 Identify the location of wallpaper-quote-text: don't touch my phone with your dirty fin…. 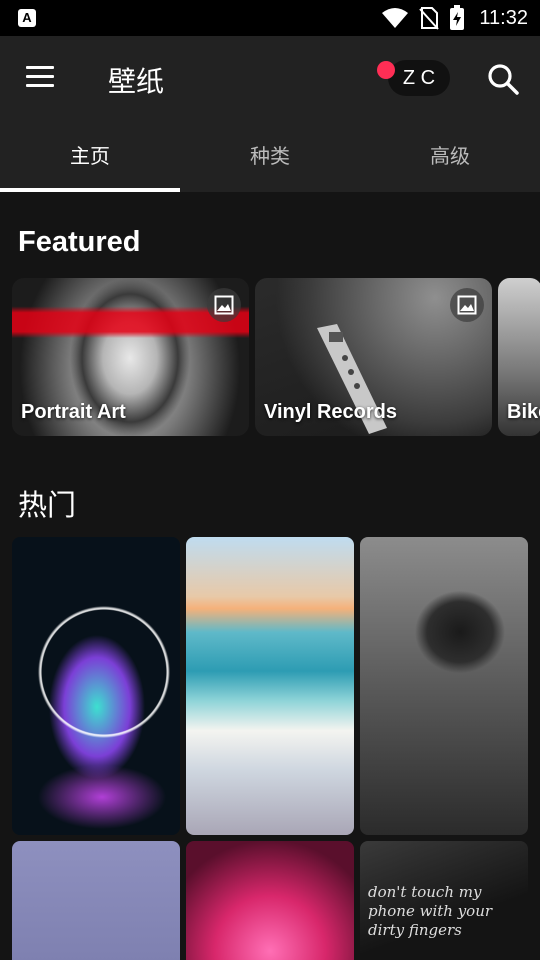
(430, 911).